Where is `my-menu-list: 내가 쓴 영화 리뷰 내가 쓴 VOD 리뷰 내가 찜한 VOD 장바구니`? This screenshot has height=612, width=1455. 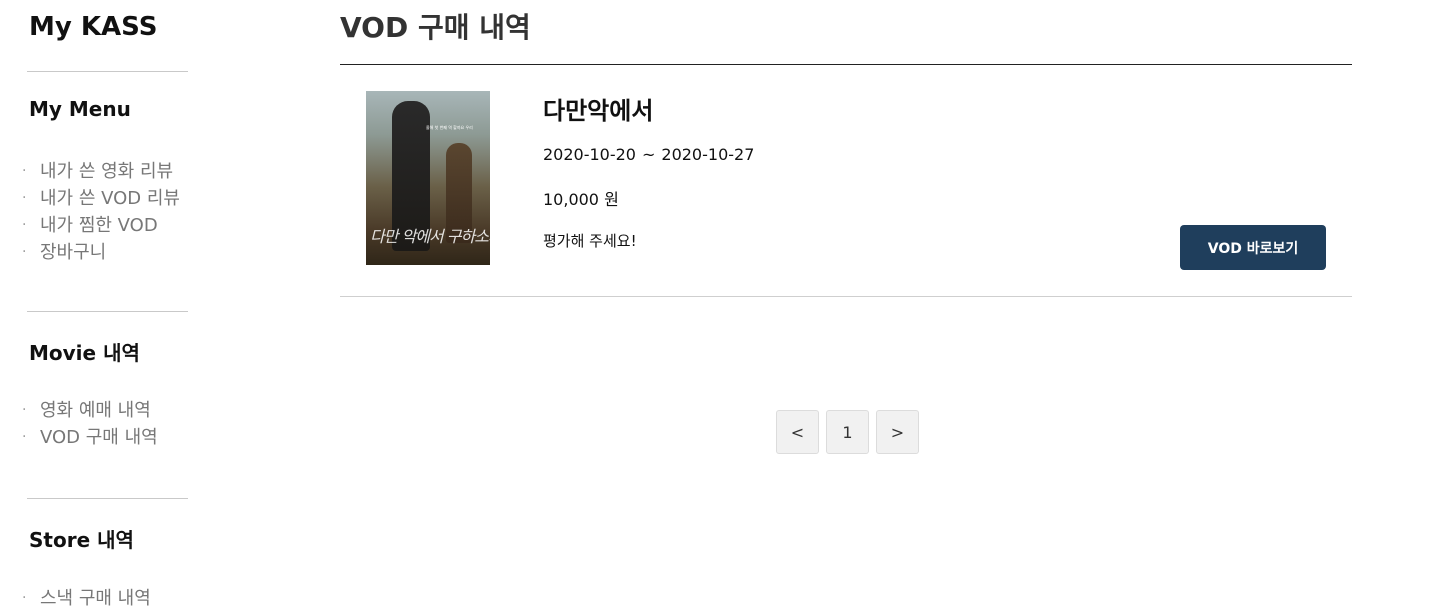 my-menu-list: 내가 쓴 영화 리뷰 내가 쓴 VOD 리뷰 내가 찜한 VOD 장바구니 is located at coordinates (101, 212).